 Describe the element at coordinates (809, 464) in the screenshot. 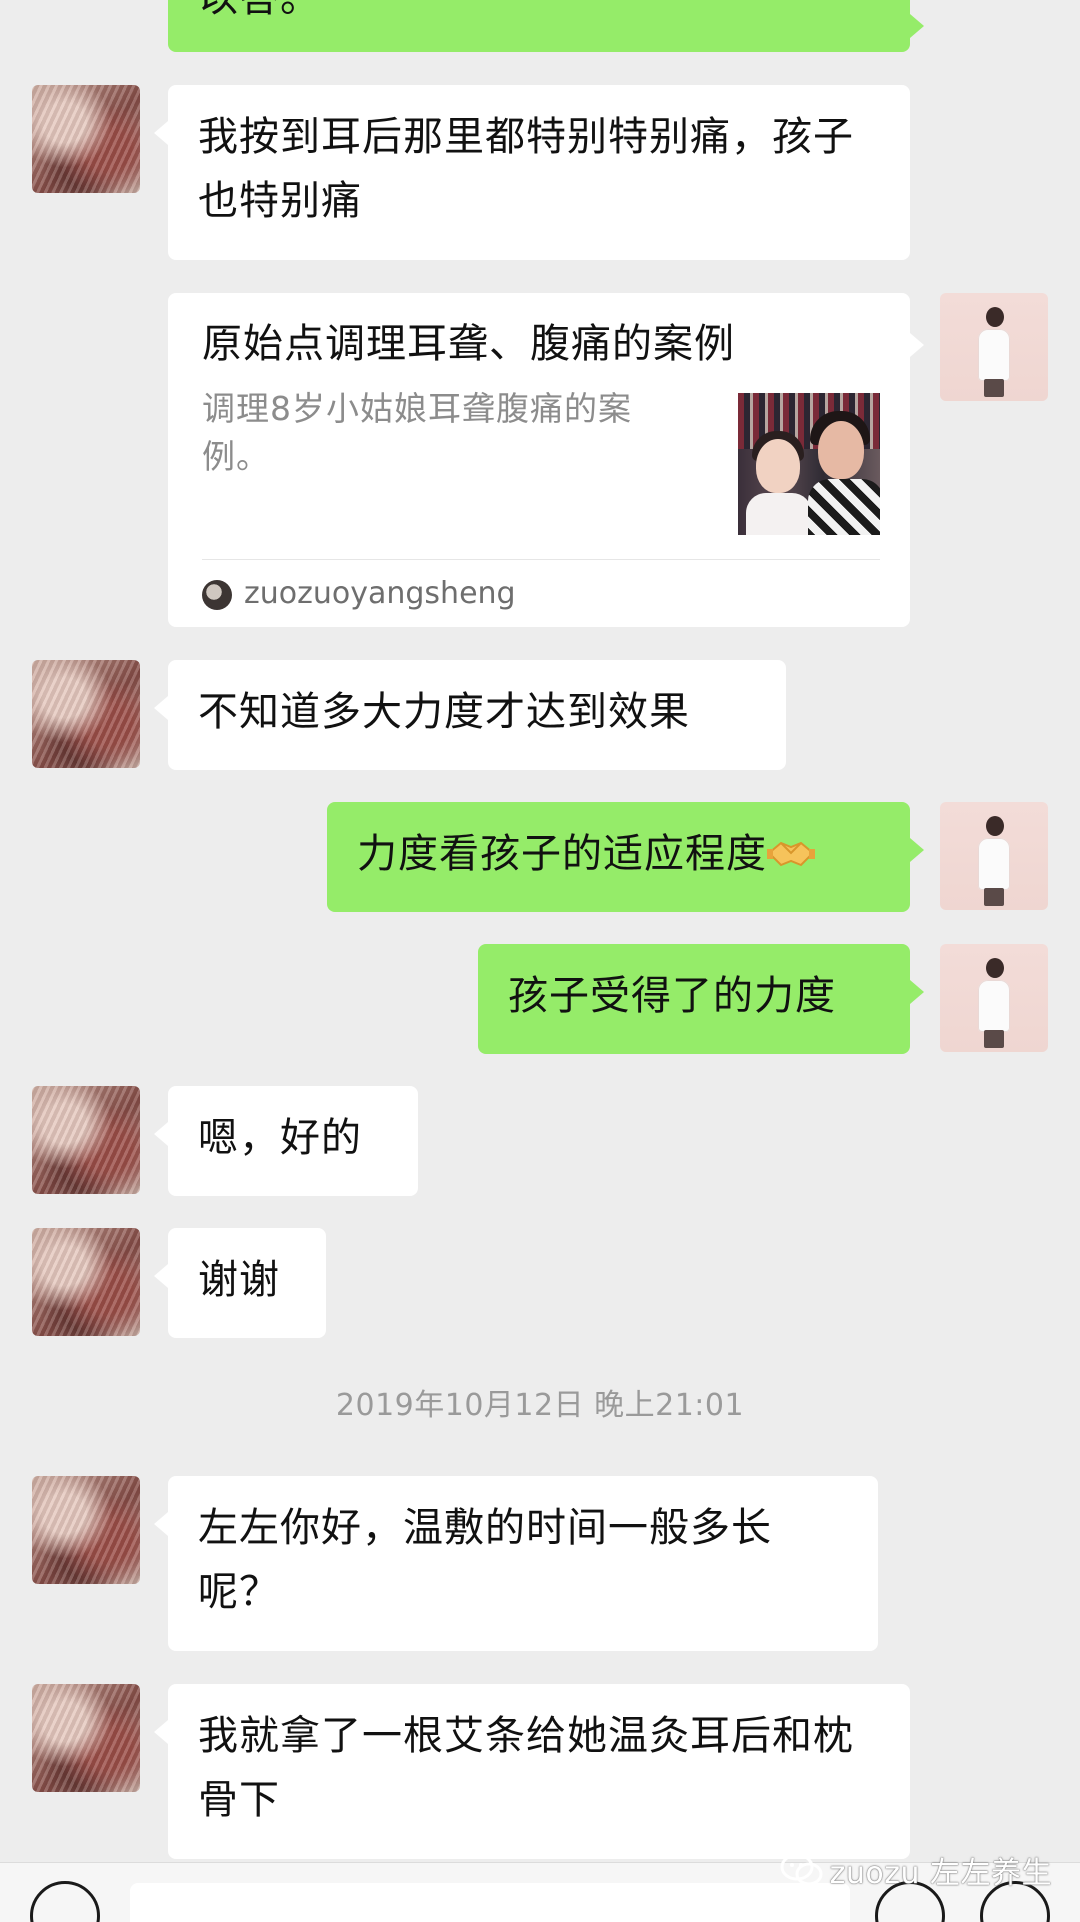

I see `link-card-thumbnail` at that location.